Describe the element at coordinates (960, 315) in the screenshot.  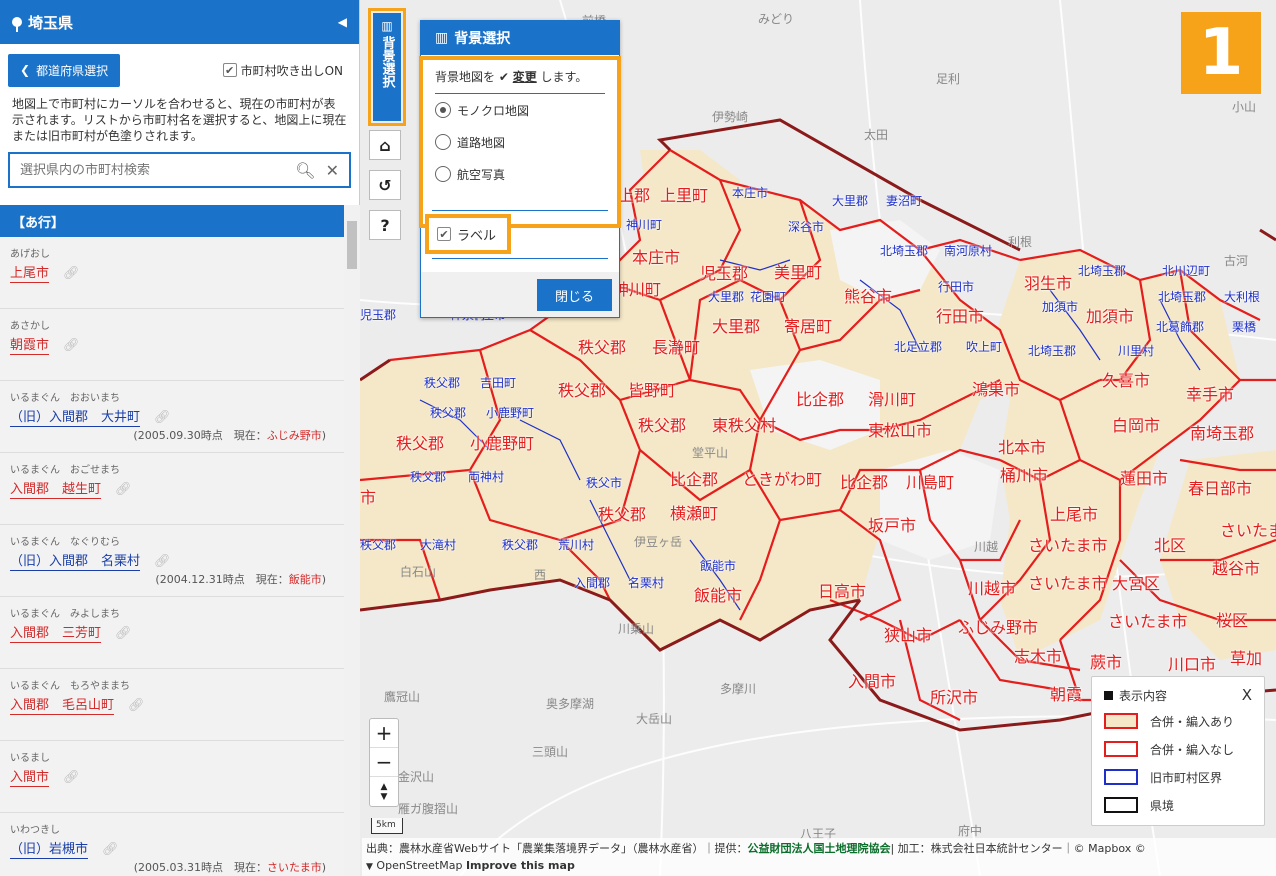
I see `map-label-red: 行田市` at that location.